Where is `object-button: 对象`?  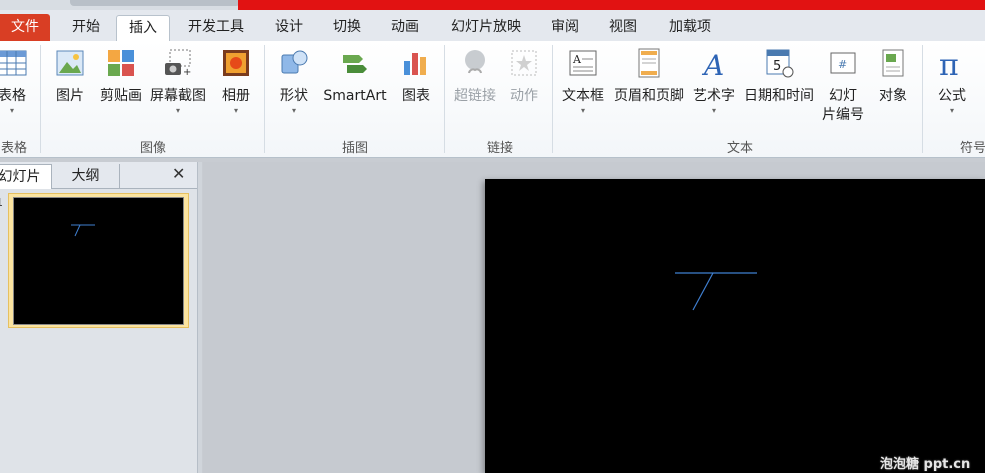 object-button: 对象 is located at coordinates (893, 76).